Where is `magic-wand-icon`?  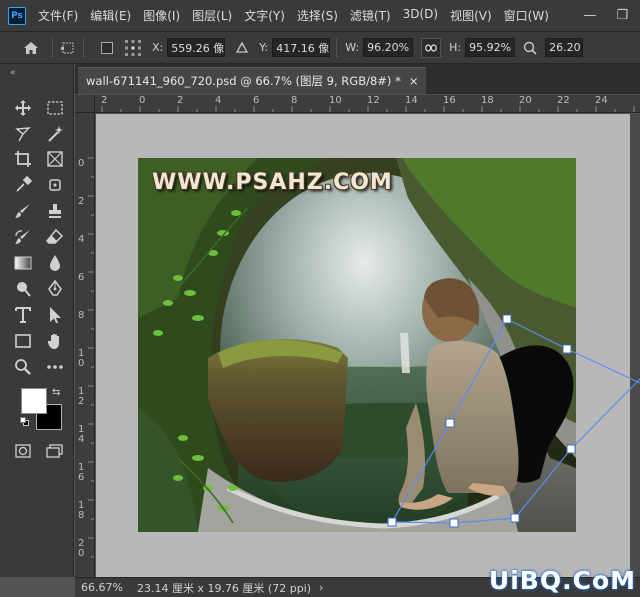 magic-wand-icon is located at coordinates (55, 134).